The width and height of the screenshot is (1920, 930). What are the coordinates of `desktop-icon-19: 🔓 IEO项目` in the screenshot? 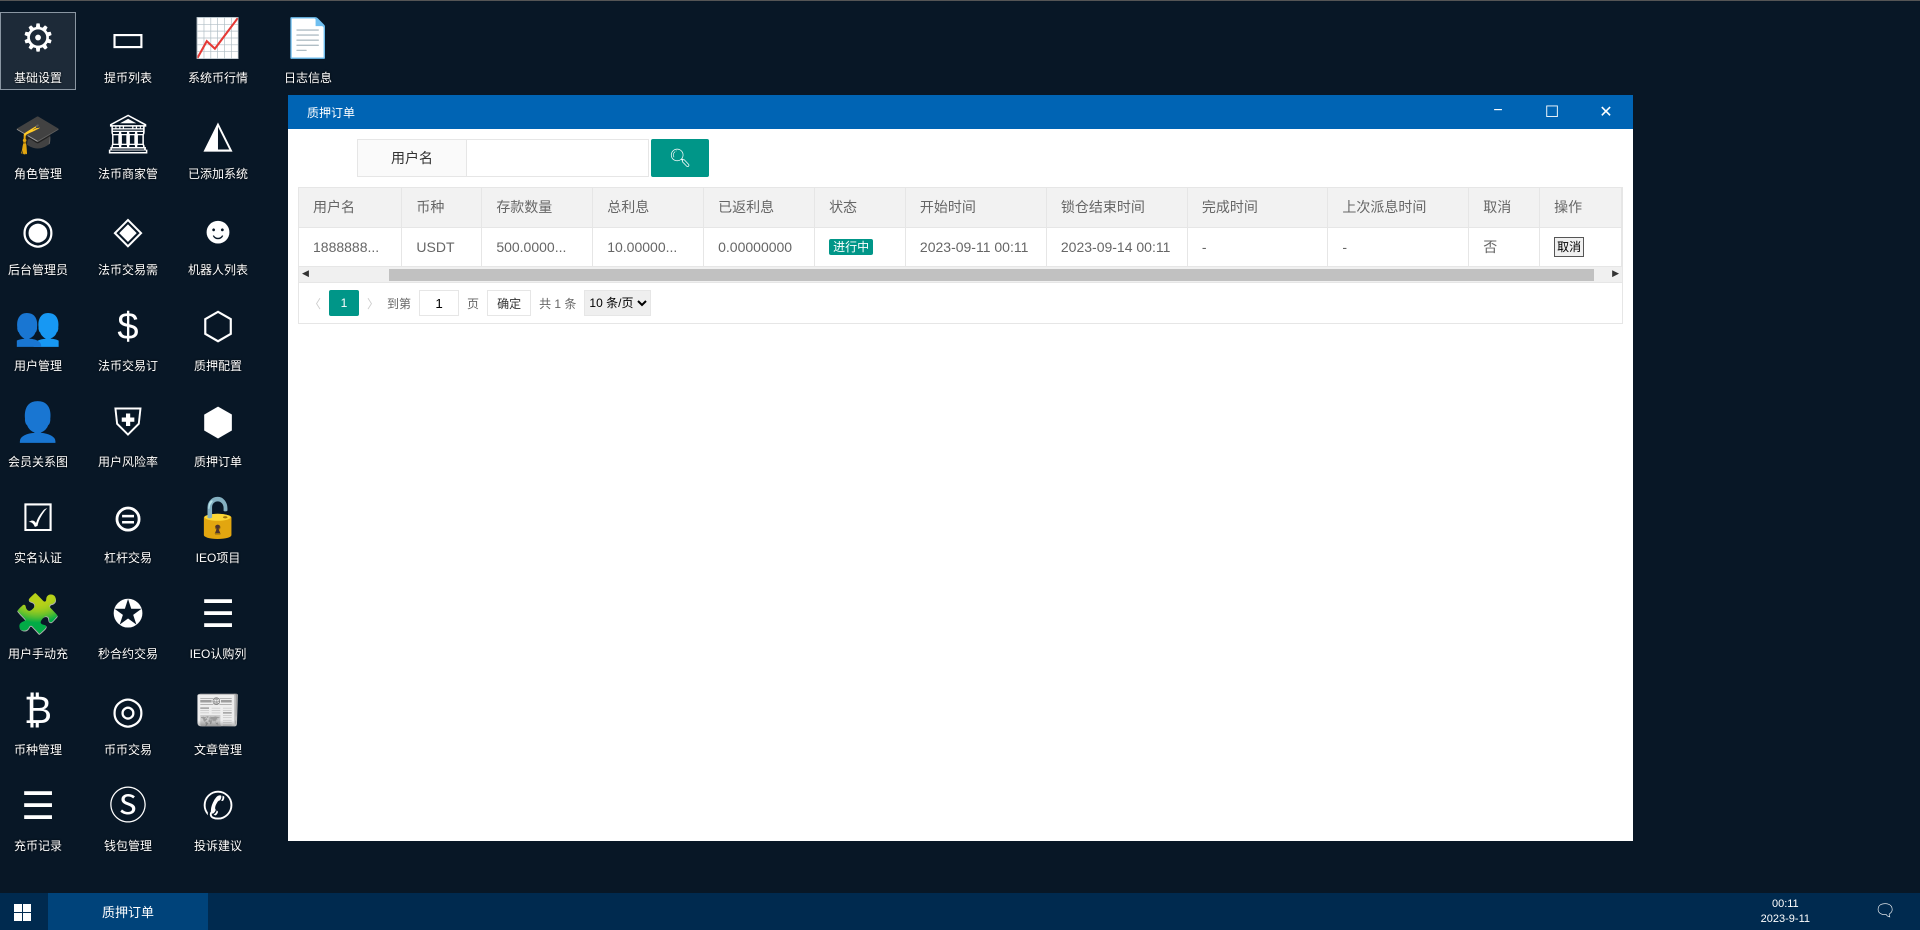 It's located at (218, 531).